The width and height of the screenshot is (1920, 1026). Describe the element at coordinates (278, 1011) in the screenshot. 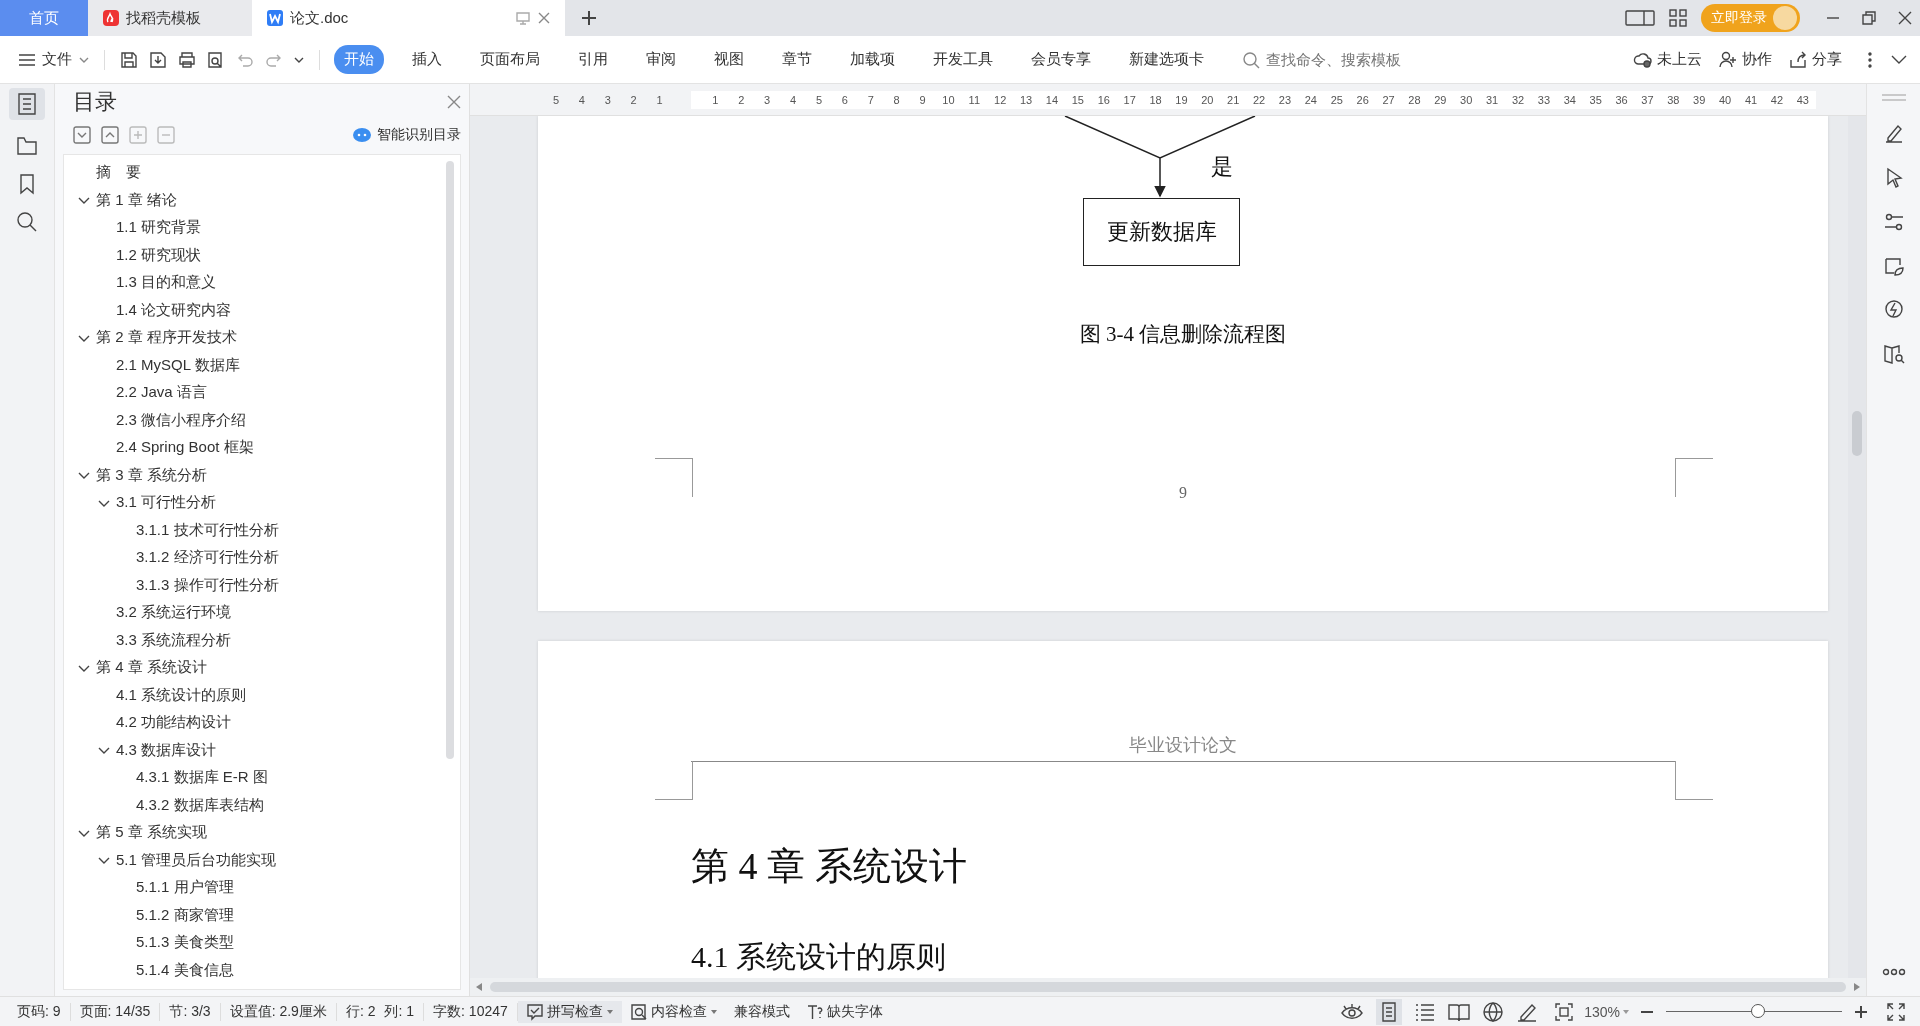

I see `status-text: 设置值: 2.9厘米` at that location.